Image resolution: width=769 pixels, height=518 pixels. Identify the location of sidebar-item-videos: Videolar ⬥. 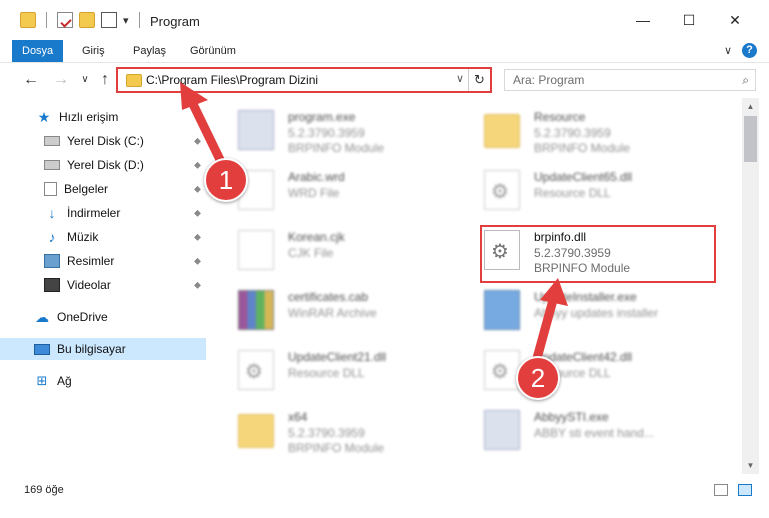
(103, 285).